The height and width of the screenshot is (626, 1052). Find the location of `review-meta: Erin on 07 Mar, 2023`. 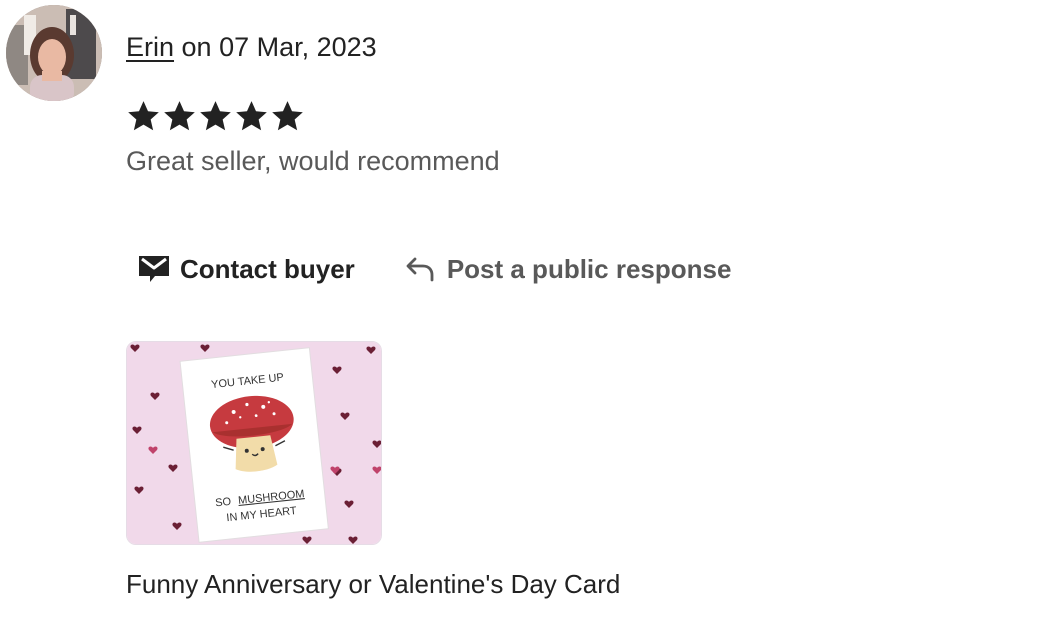

review-meta: Erin on 07 Mar, 2023 is located at coordinates (251, 47).